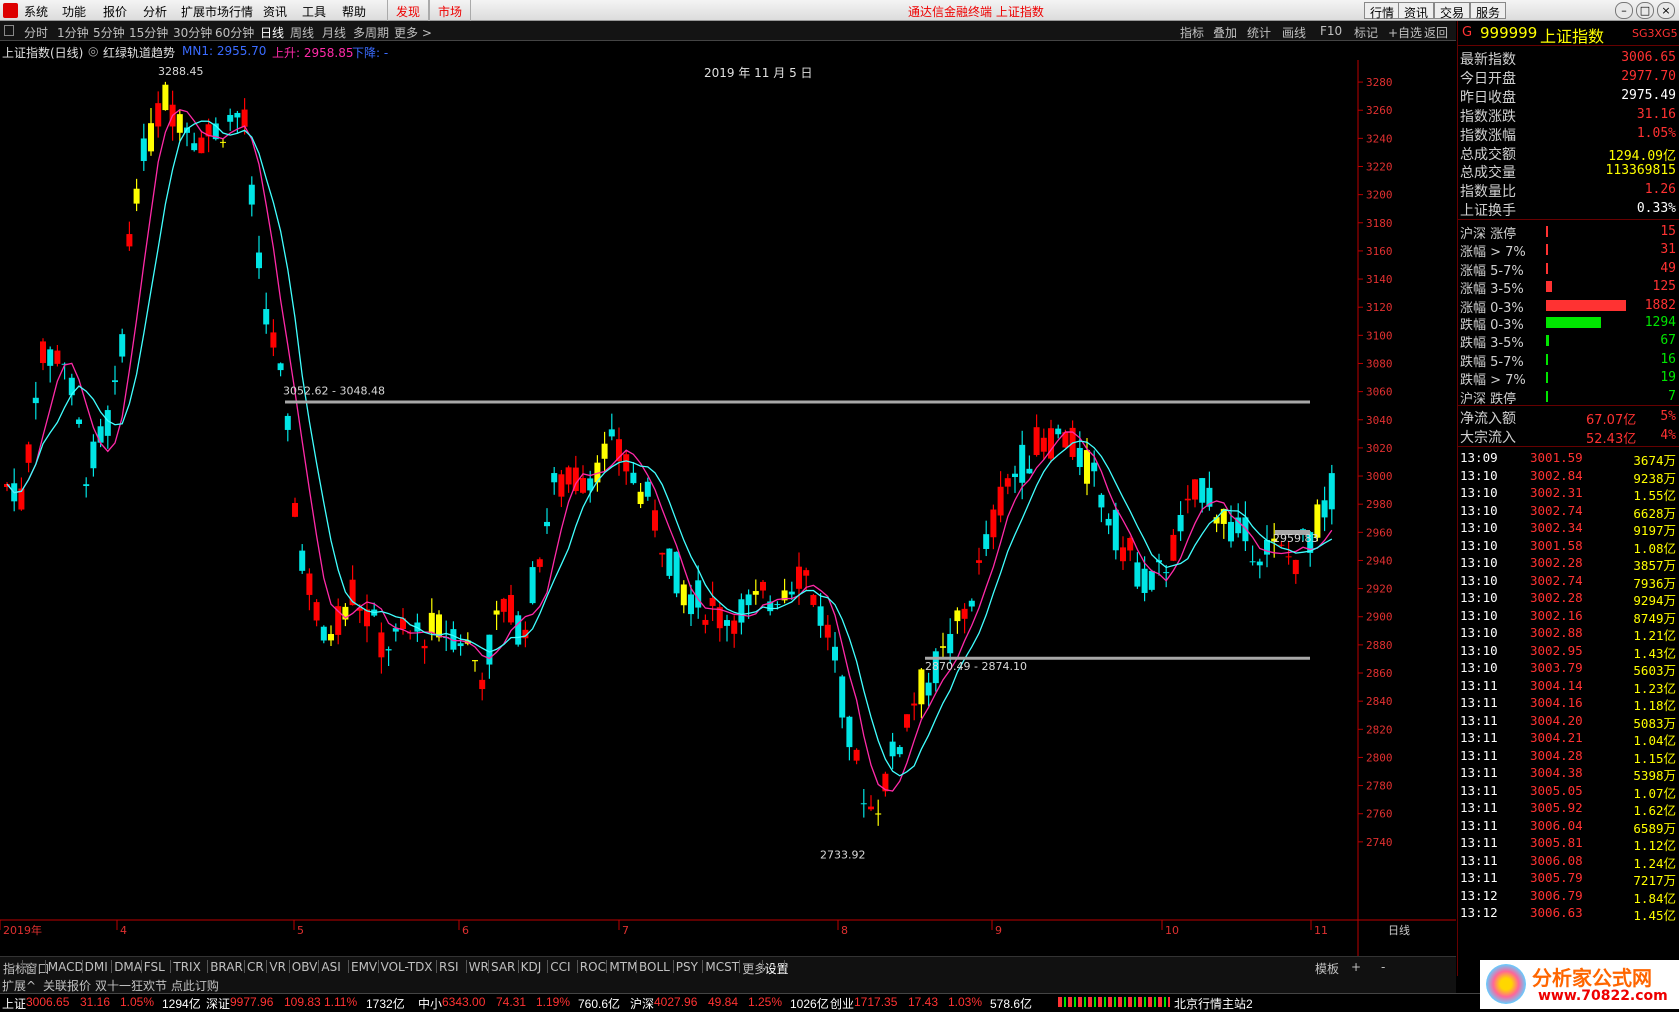 This screenshot has width=1679, height=1012. What do you see at coordinates (66, 967) in the screenshot?
I see `indicator-tab: MACD` at bounding box center [66, 967].